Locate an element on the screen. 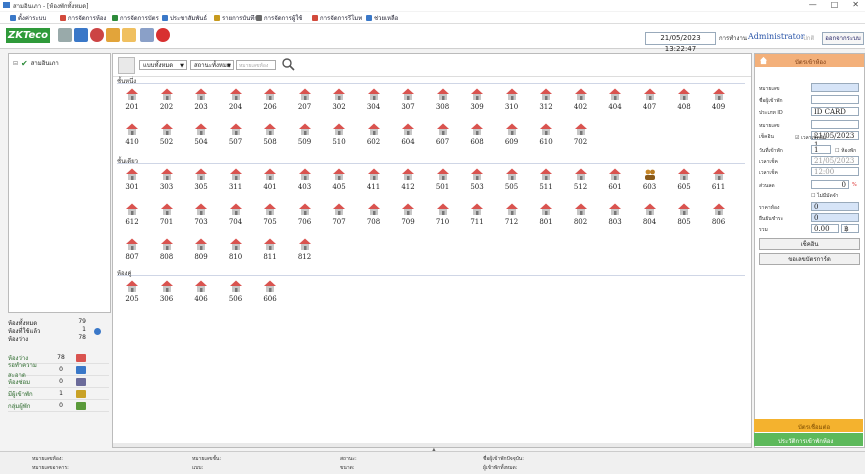 This screenshot has height=474, width=865. room-vacant: 510 is located at coordinates (339, 137).